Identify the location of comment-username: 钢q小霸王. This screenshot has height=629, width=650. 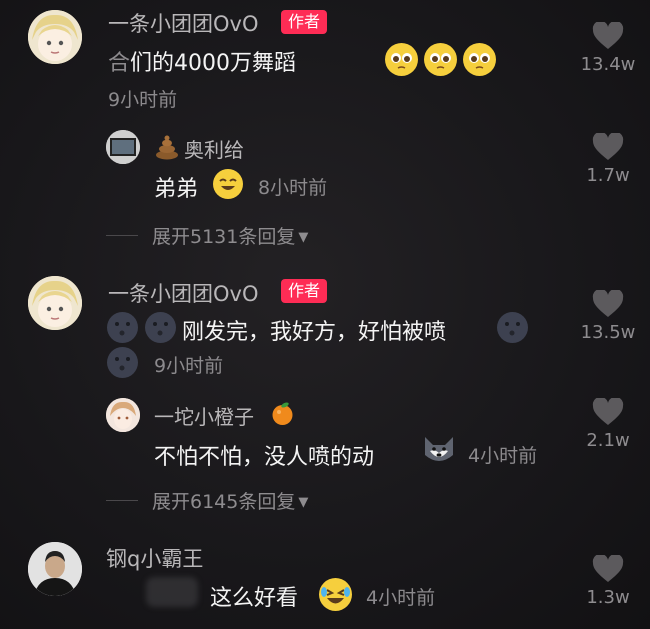
(154, 558).